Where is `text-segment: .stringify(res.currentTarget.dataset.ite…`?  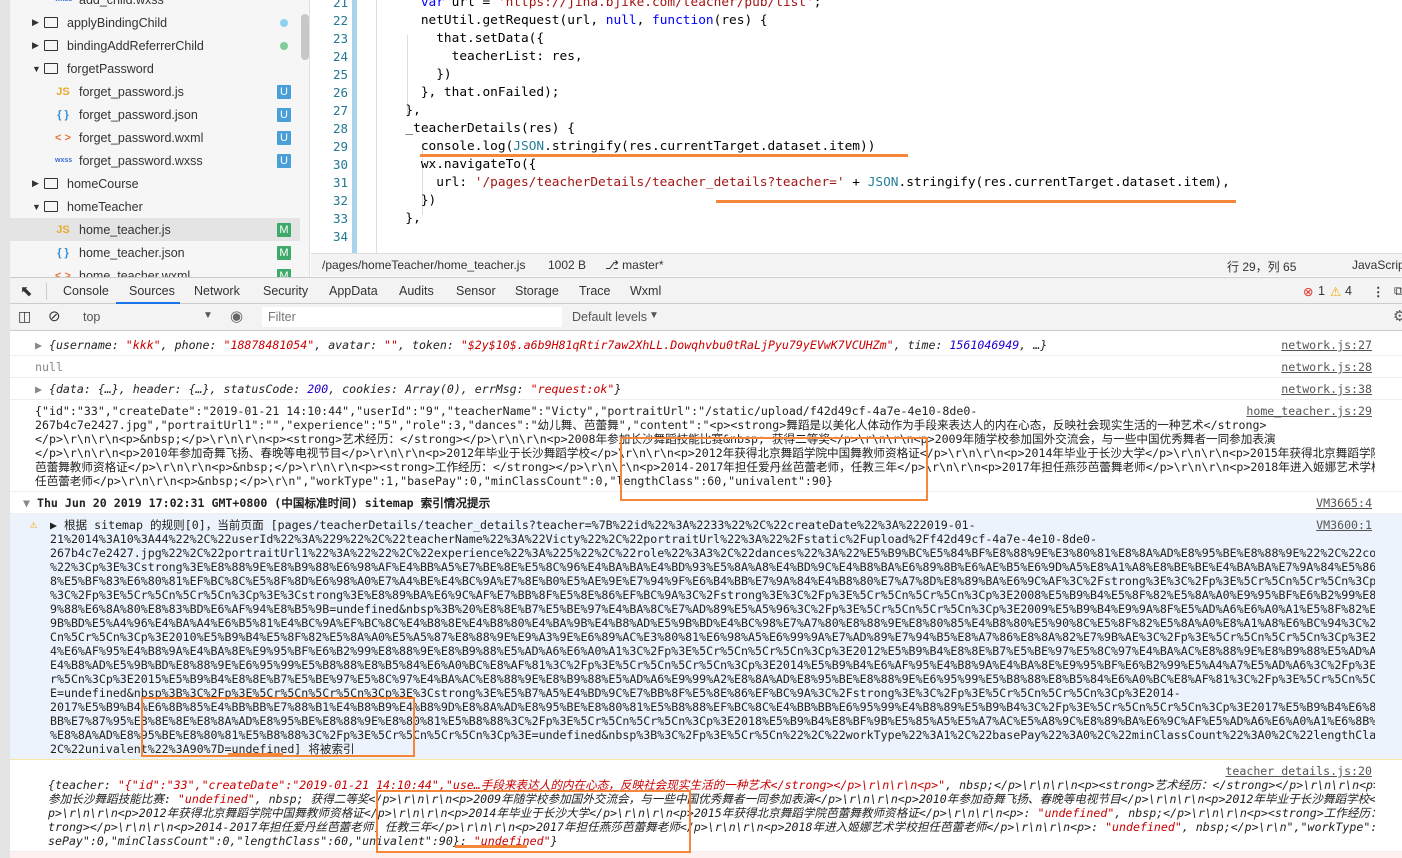
text-segment: .stringify(res.currentTarget.dataset.ite… is located at coordinates (1064, 182).